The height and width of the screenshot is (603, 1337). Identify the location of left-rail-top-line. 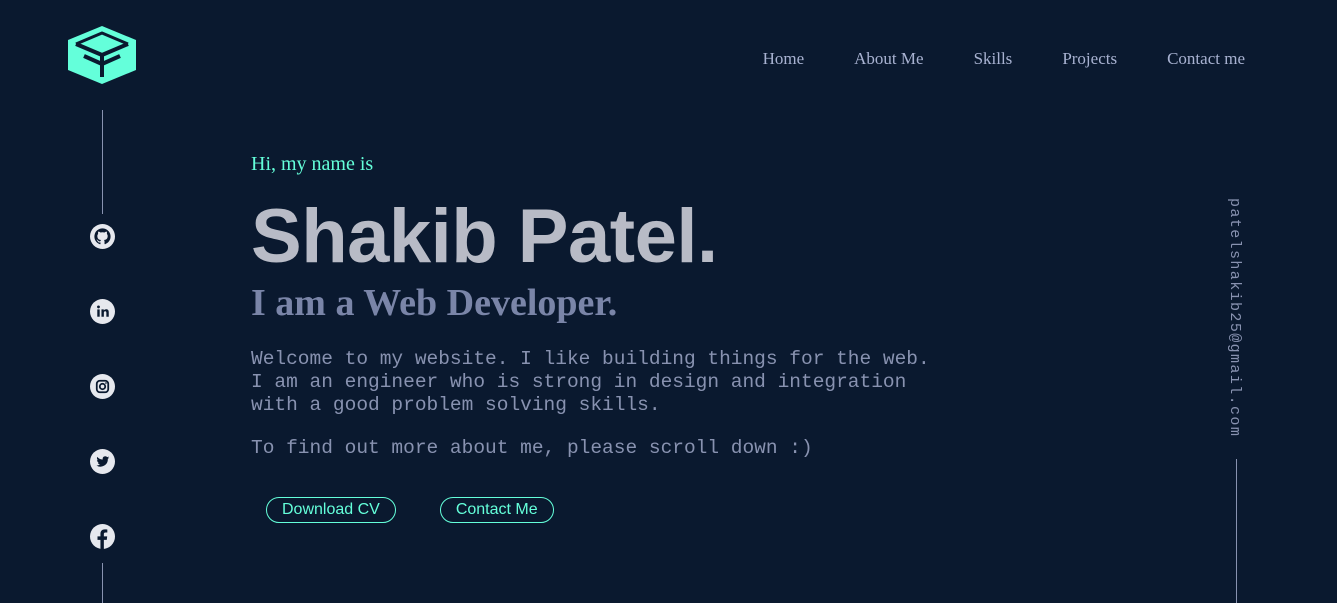
(102, 162).